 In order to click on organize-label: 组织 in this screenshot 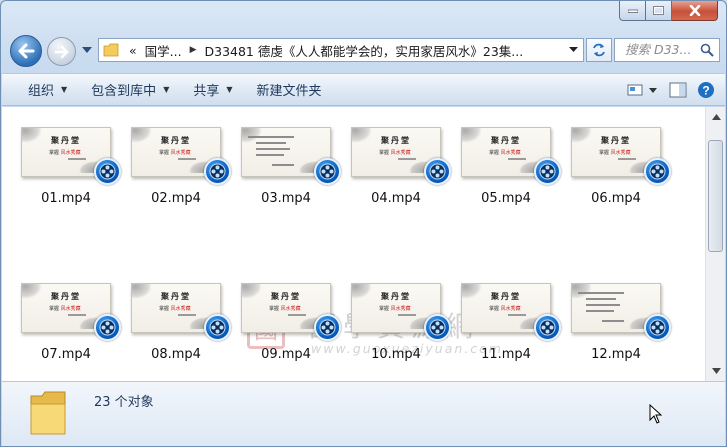, I will do `click(41, 91)`.